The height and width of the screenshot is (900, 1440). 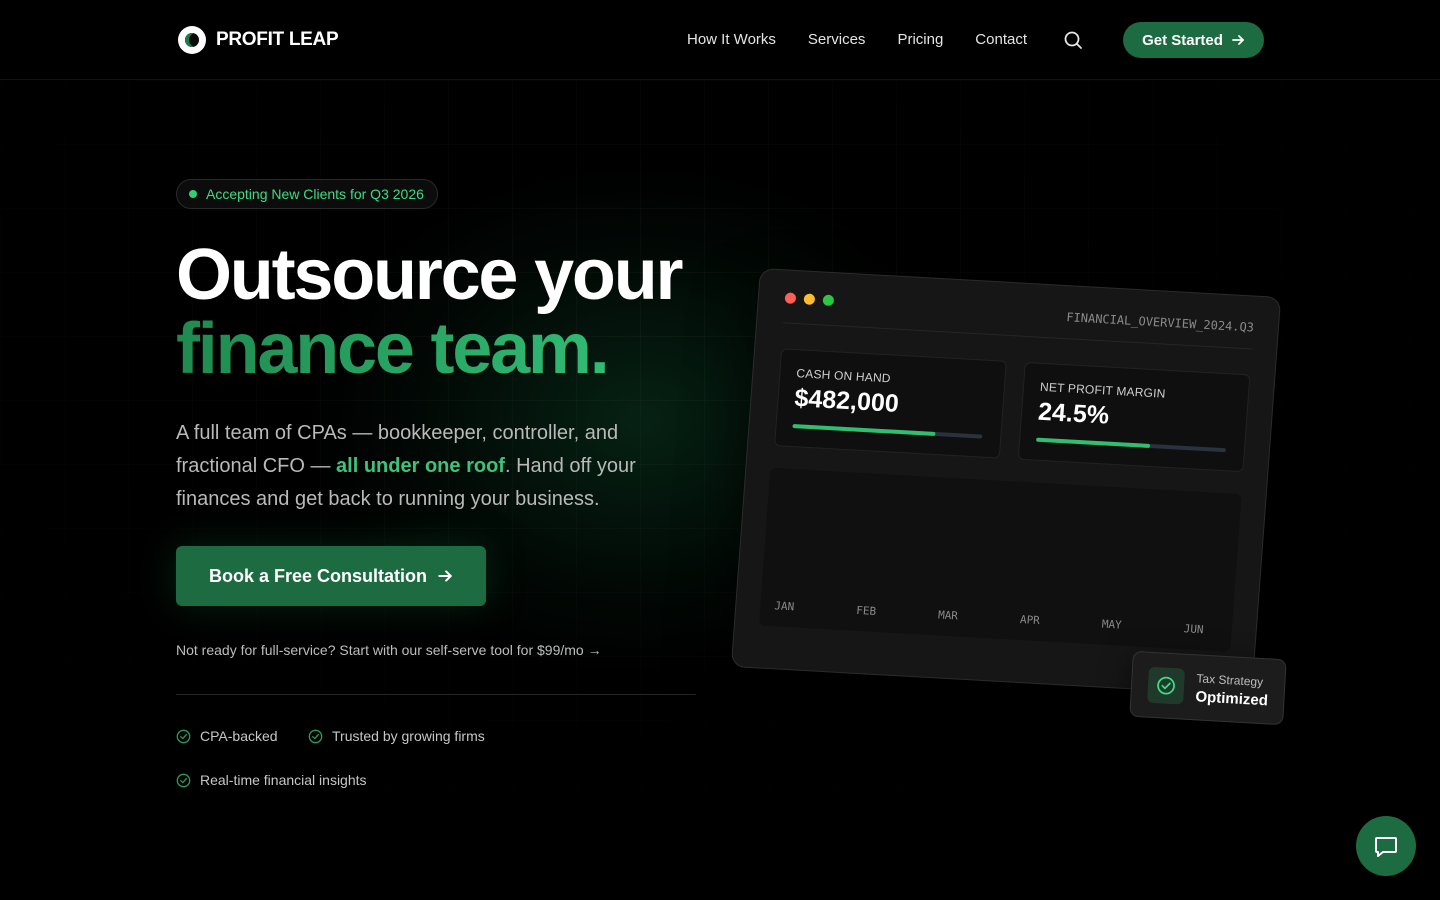 What do you see at coordinates (948, 615) in the screenshot?
I see `month-label: MAR` at bounding box center [948, 615].